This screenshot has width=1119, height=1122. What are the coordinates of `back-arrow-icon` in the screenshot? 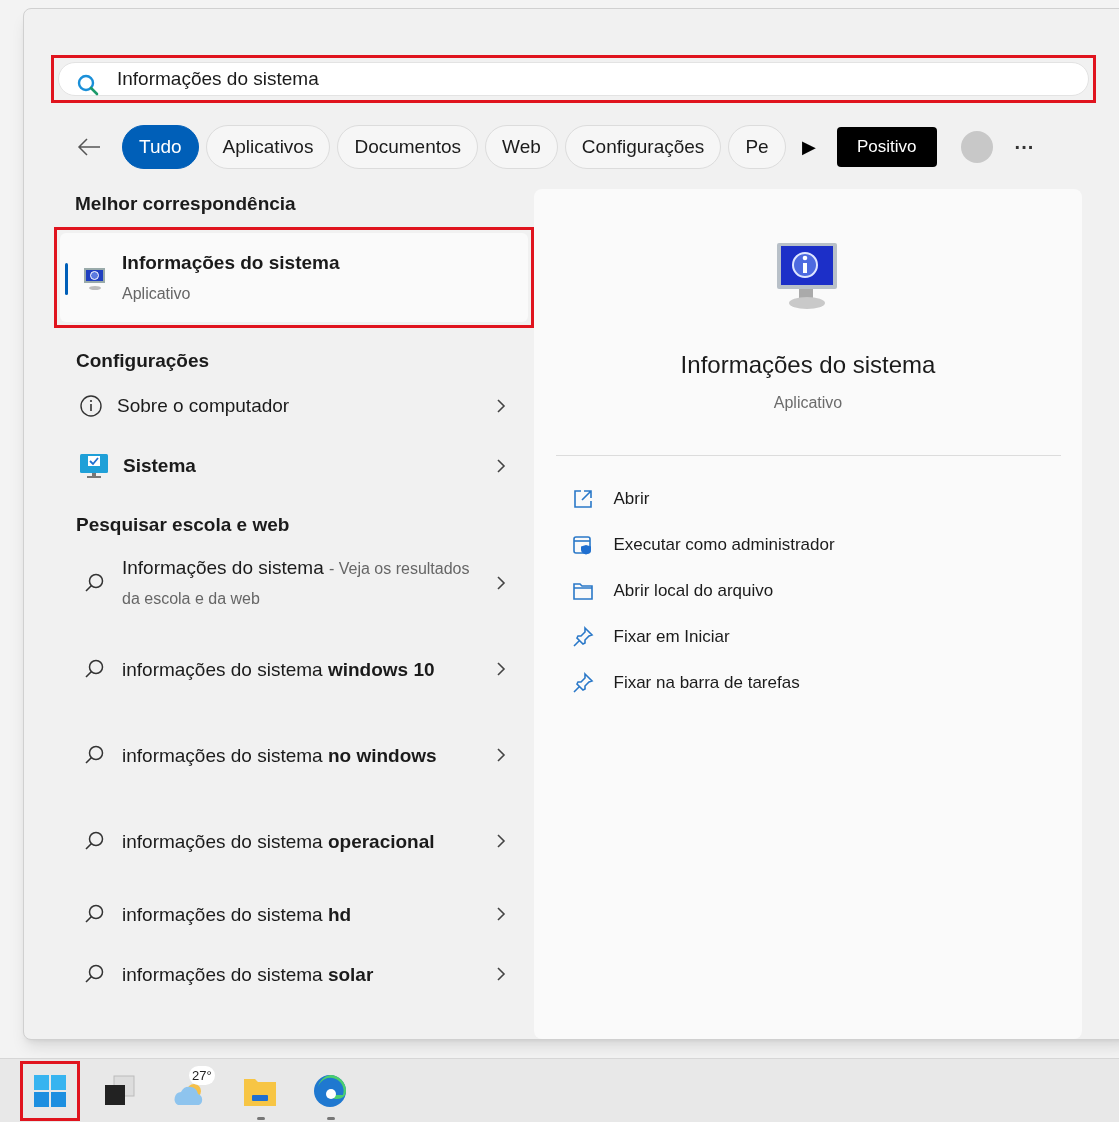 It's located at (89, 147).